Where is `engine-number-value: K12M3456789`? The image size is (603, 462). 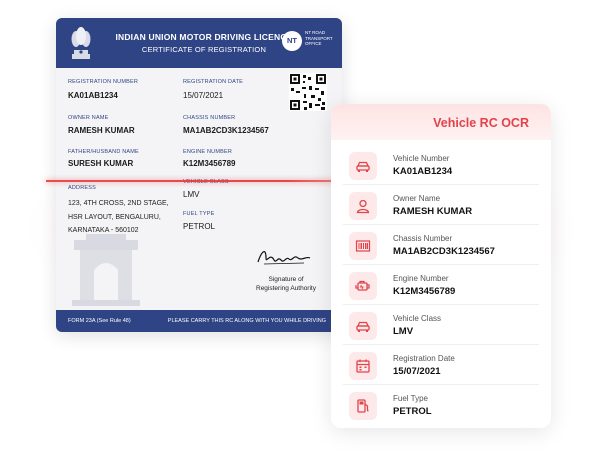 engine-number-value: K12M3456789 is located at coordinates (209, 163).